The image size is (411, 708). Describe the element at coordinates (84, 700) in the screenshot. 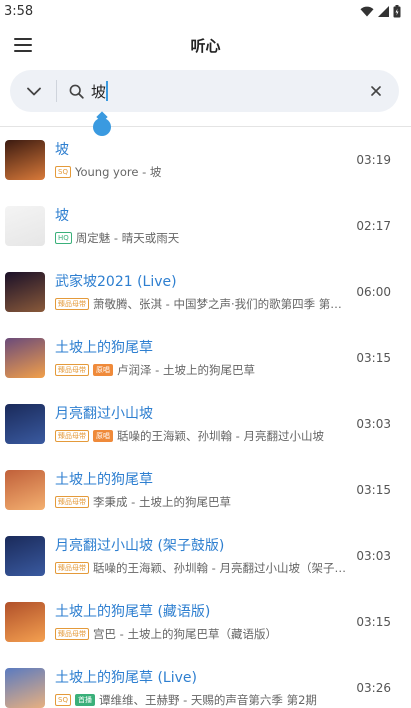

I see `first-badge: 首播` at that location.